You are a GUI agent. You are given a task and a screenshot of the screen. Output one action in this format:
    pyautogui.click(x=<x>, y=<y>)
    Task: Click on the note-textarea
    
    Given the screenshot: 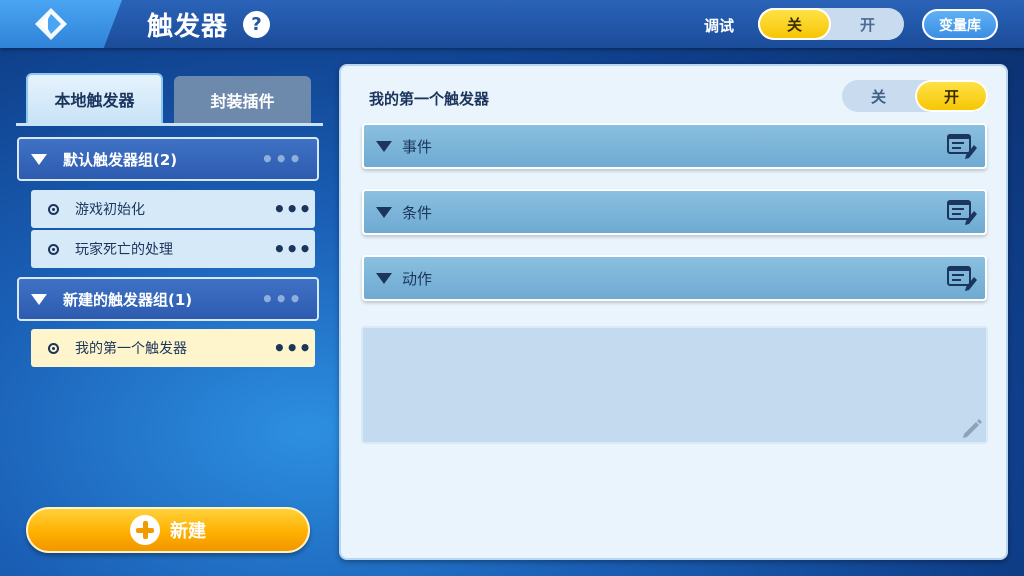 What is the action you would take?
    pyautogui.click(x=674, y=385)
    